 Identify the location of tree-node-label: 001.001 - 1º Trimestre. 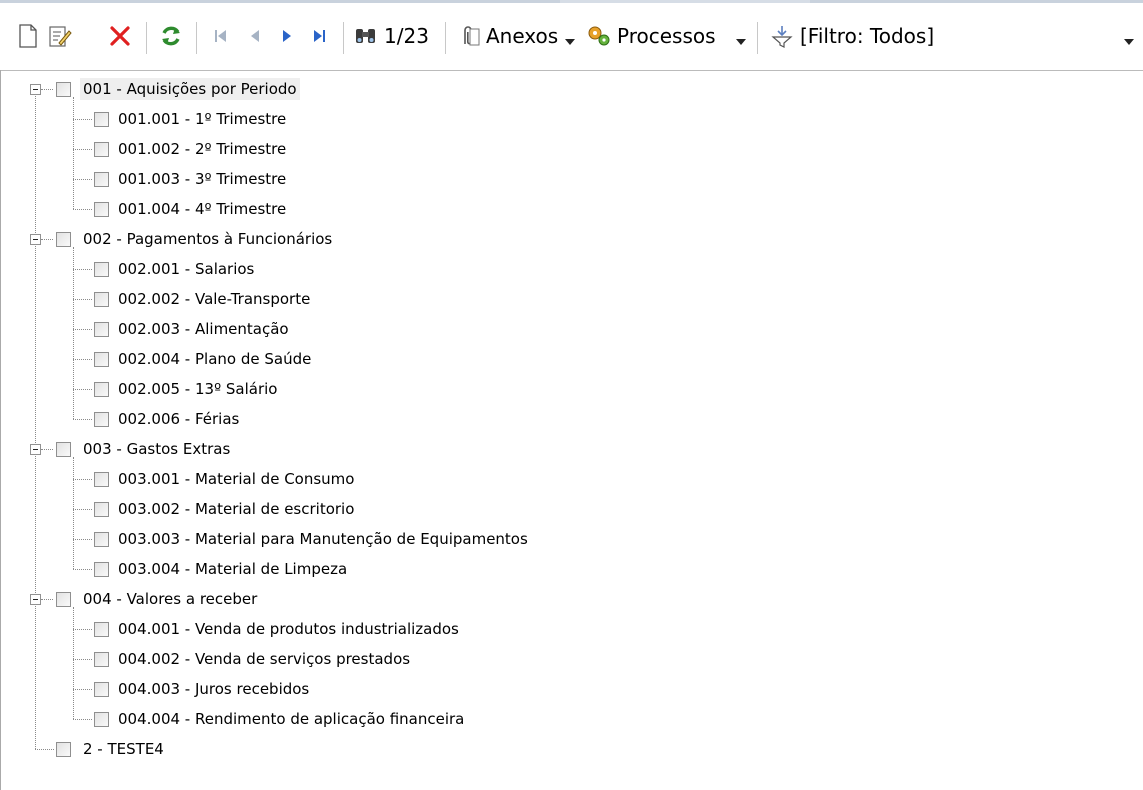
(202, 119).